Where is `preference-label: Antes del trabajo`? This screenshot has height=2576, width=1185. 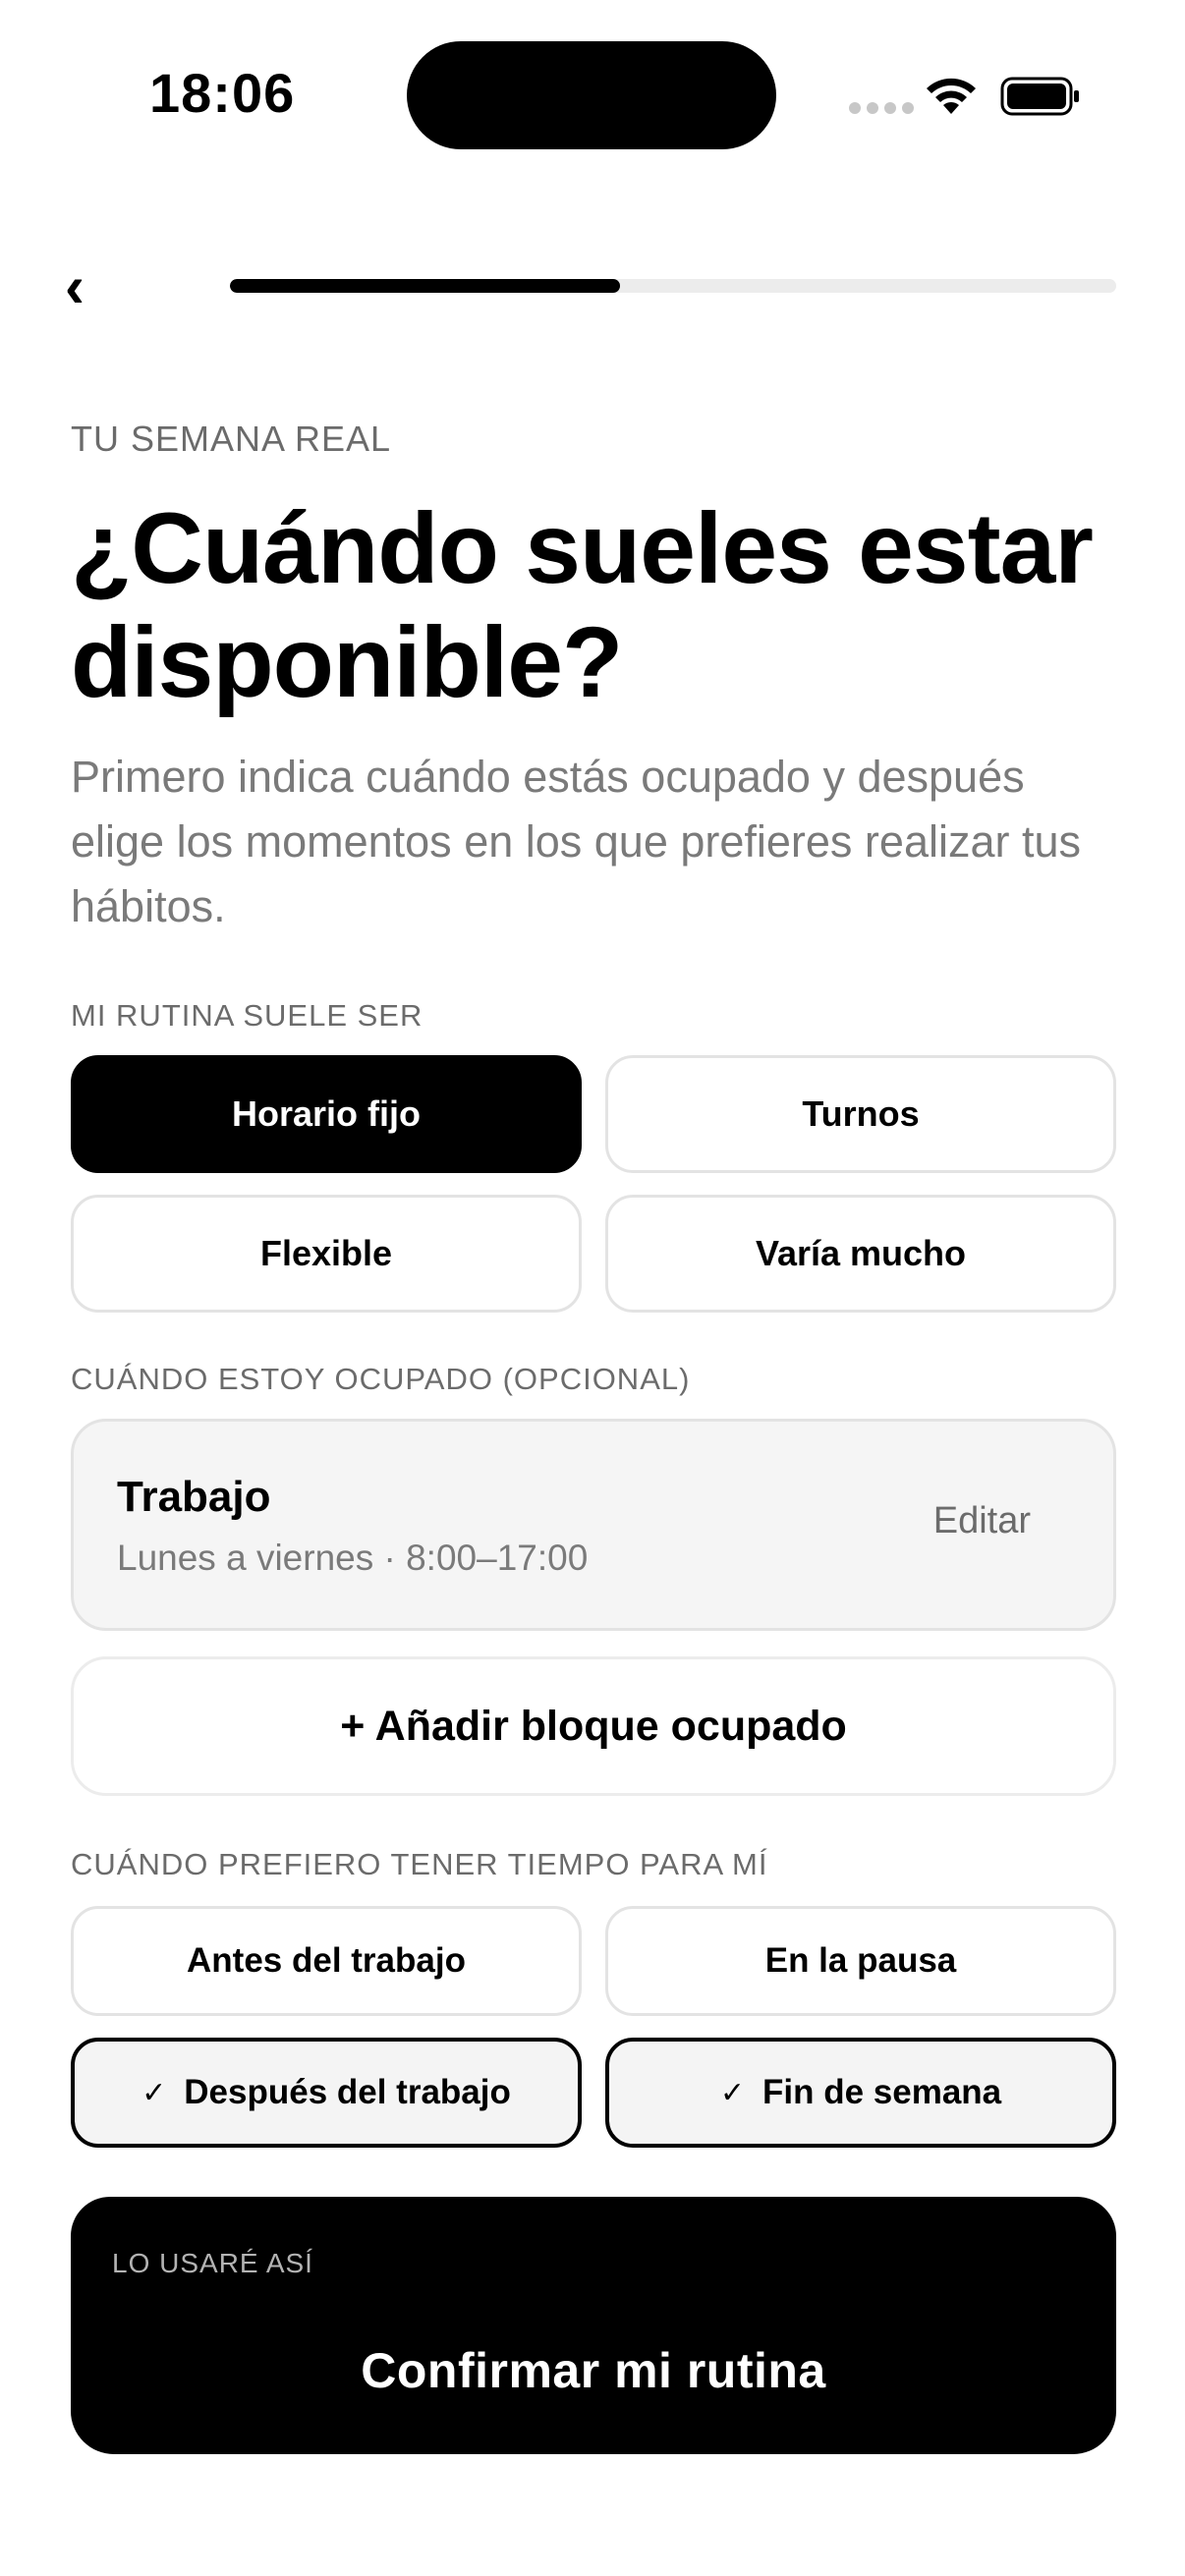 preference-label: Antes del trabajo is located at coordinates (326, 1960).